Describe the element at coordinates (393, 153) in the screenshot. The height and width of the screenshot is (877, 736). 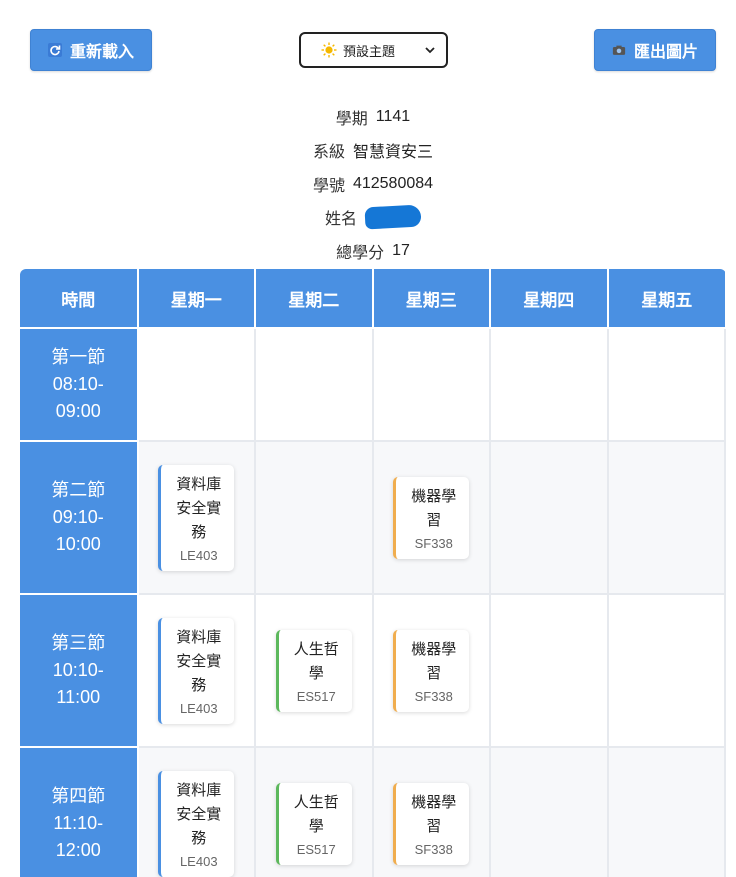
I see `class-value: 智慧資安三` at that location.